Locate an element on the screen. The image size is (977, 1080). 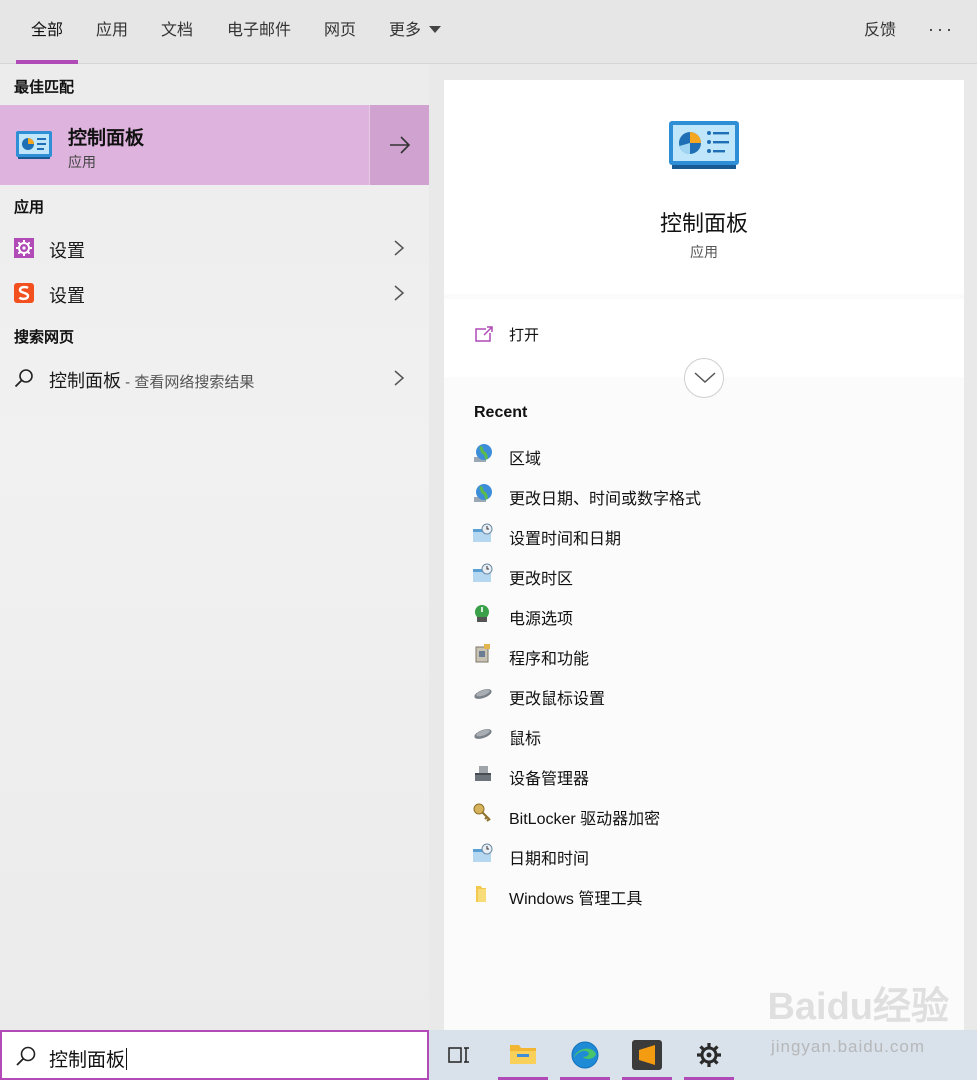
search-input: 控制面板 is located at coordinates (214, 1055).